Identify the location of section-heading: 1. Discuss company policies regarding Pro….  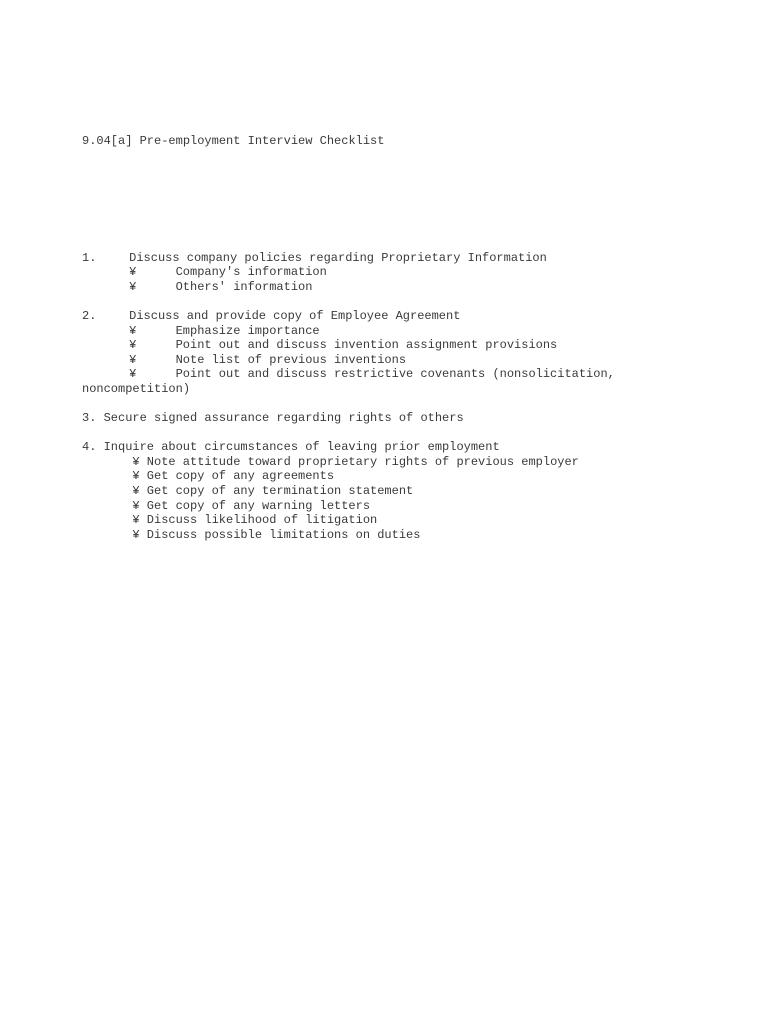
(392, 258).